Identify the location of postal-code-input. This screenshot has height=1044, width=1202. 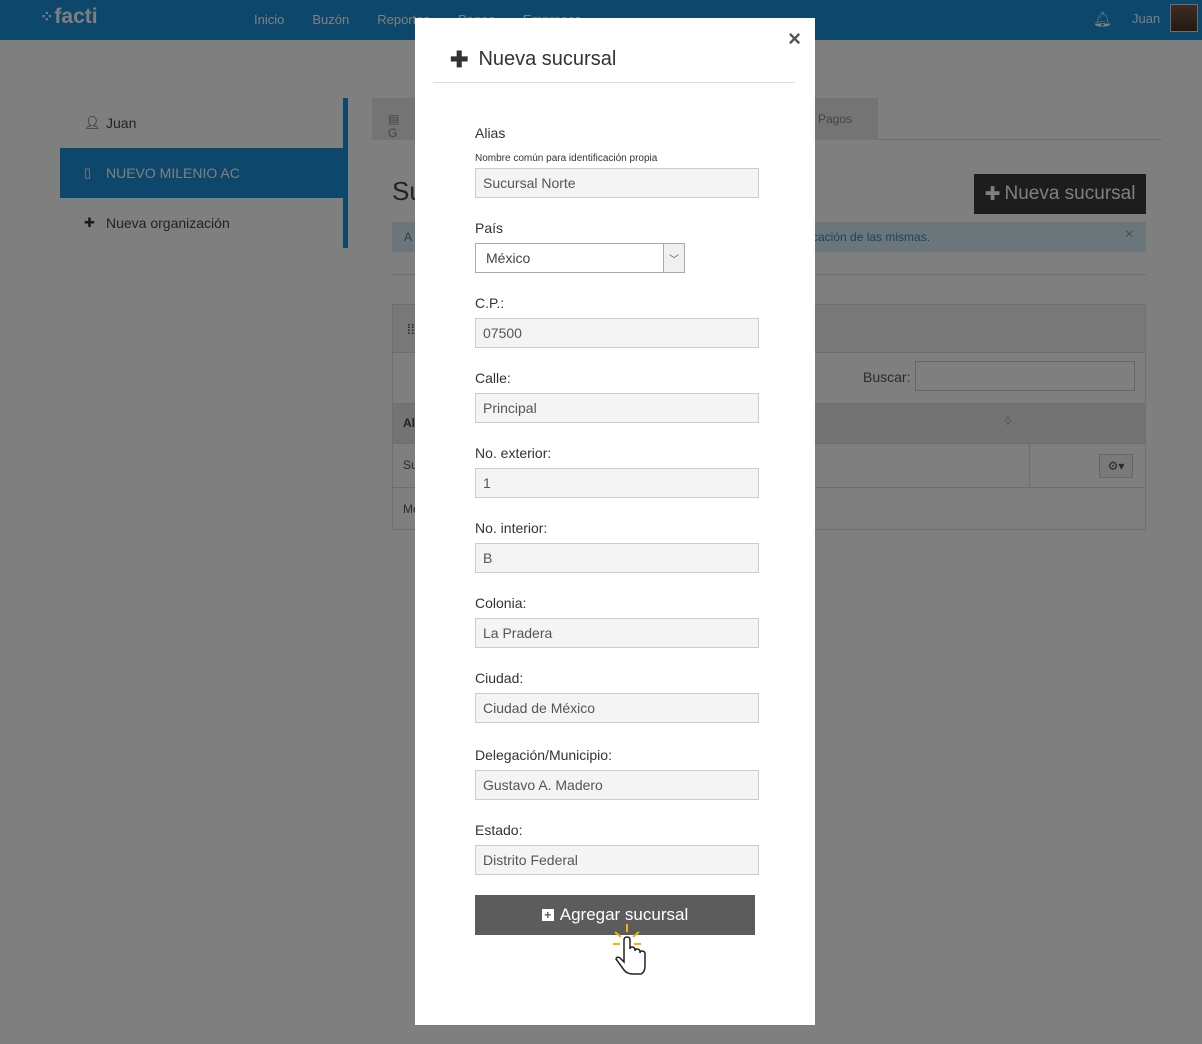
(617, 333).